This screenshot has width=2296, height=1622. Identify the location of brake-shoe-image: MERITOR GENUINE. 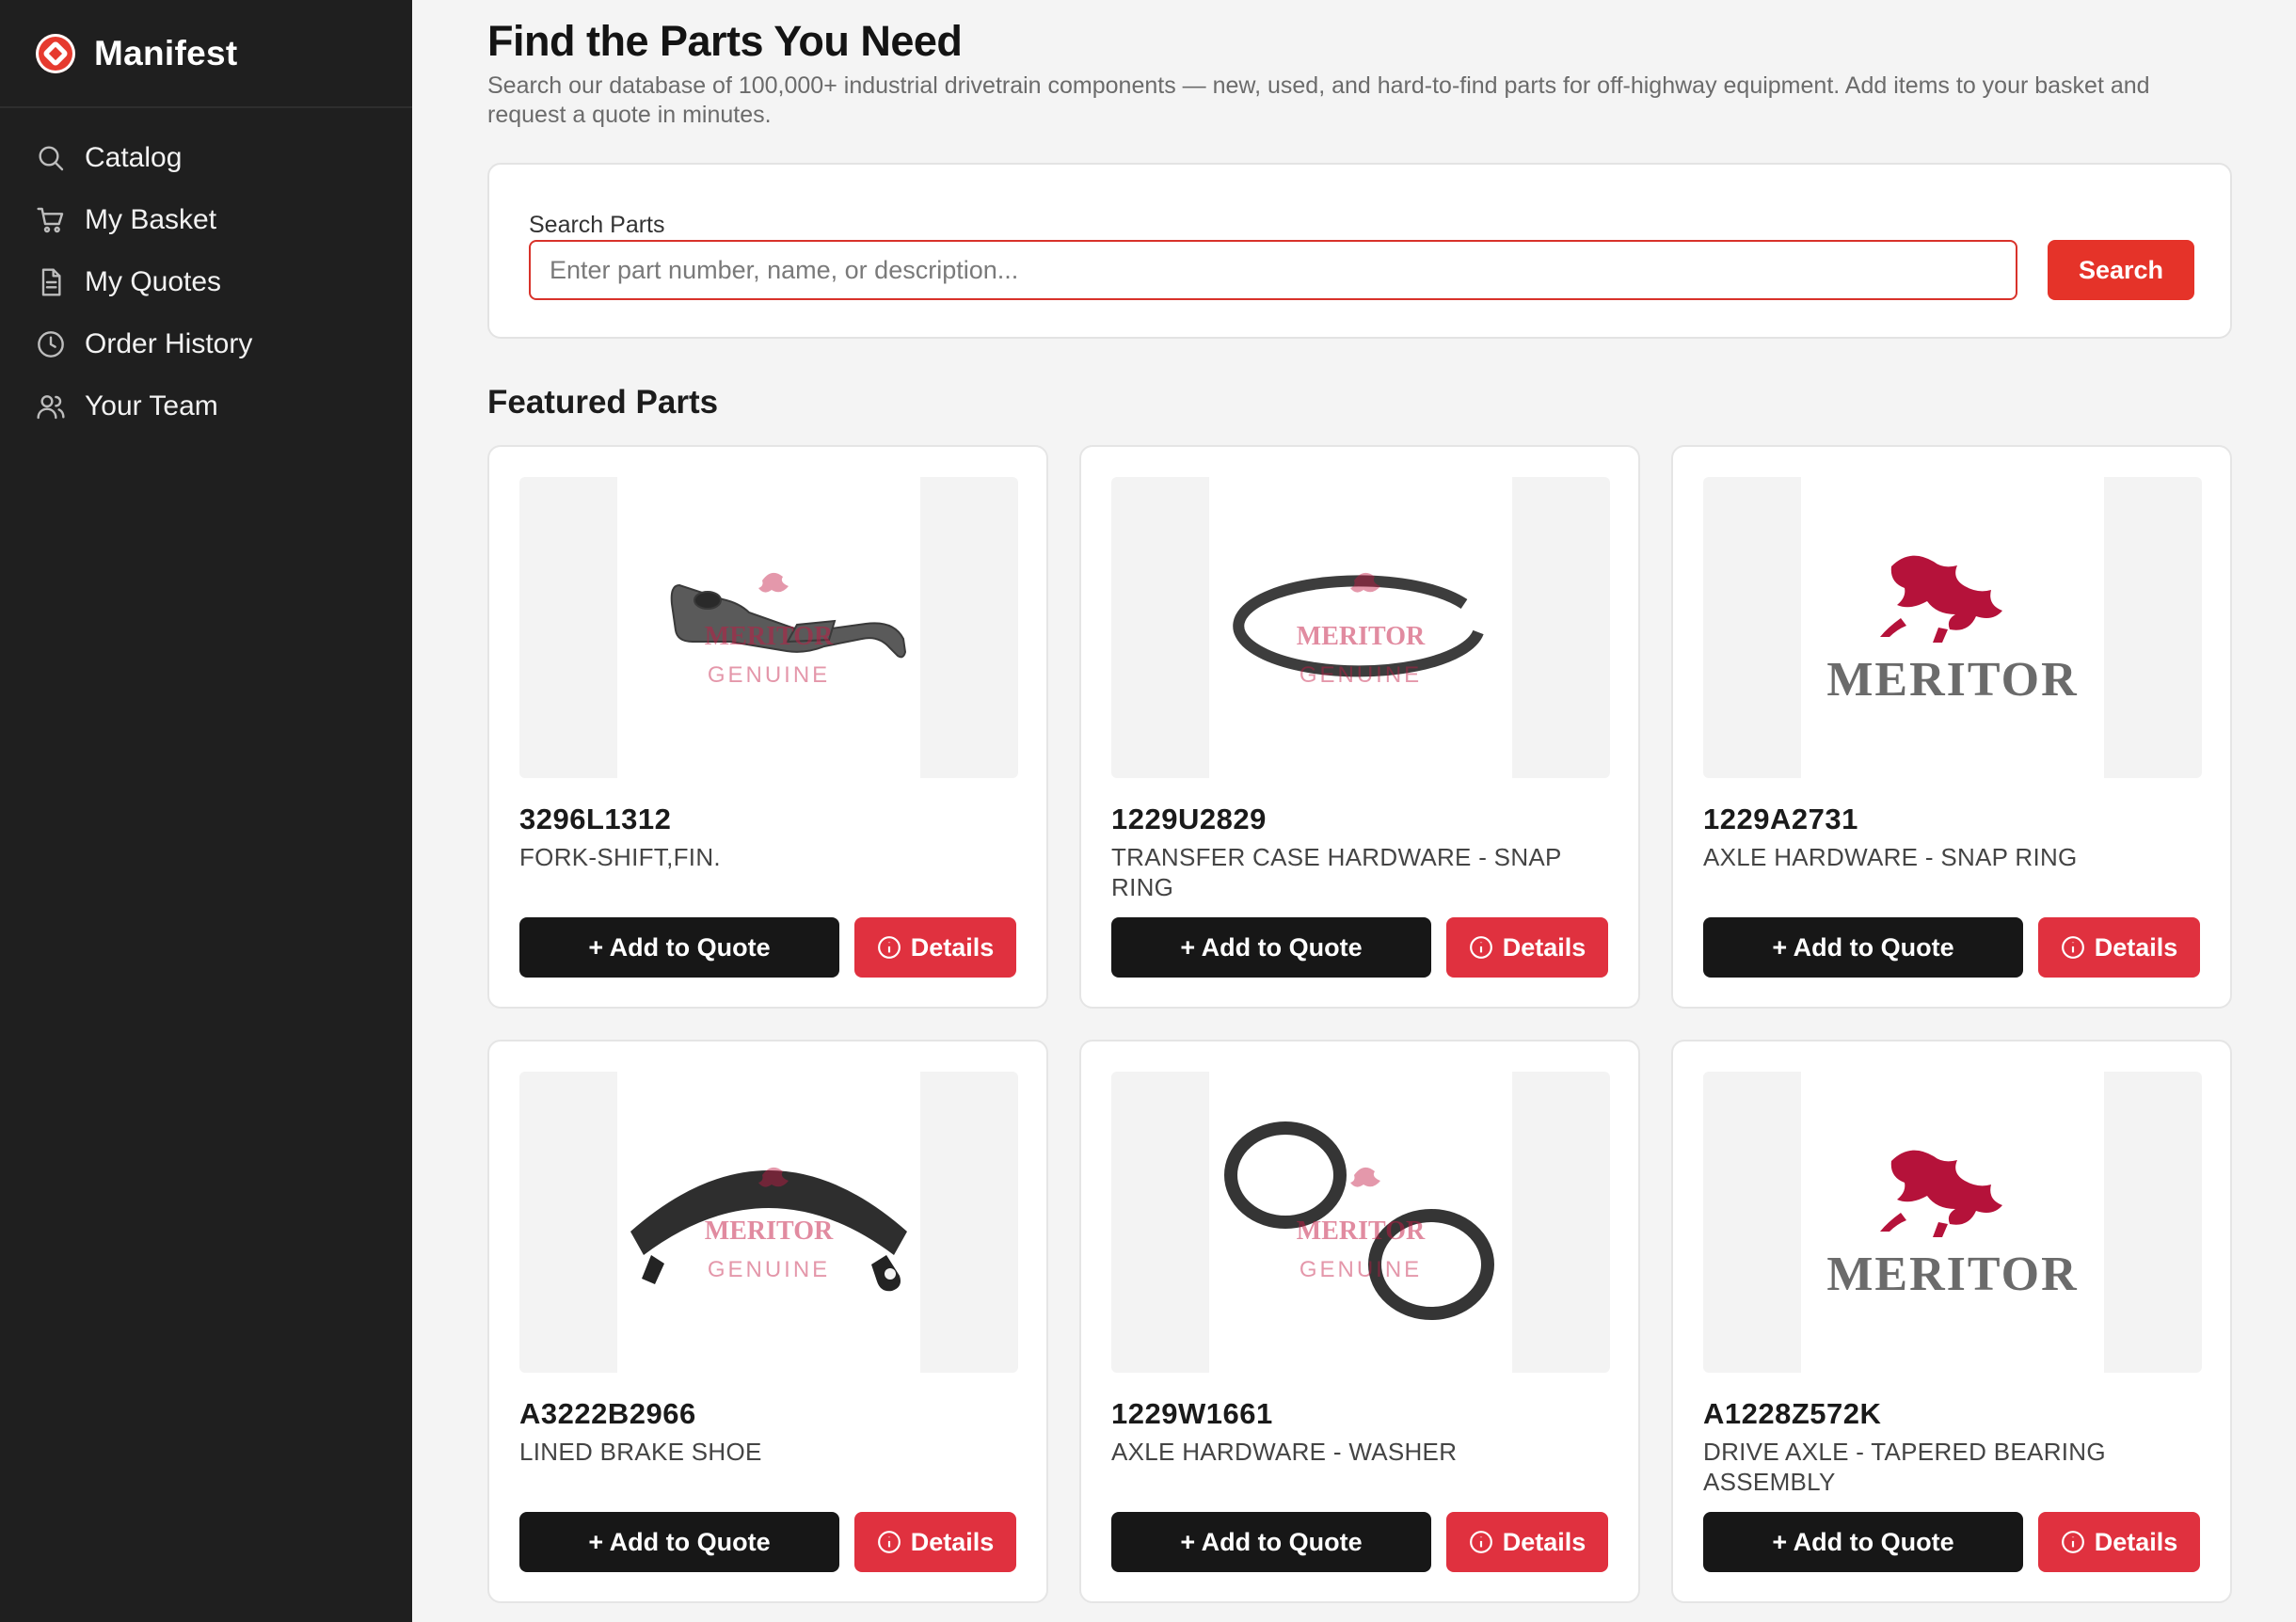
(768, 1229).